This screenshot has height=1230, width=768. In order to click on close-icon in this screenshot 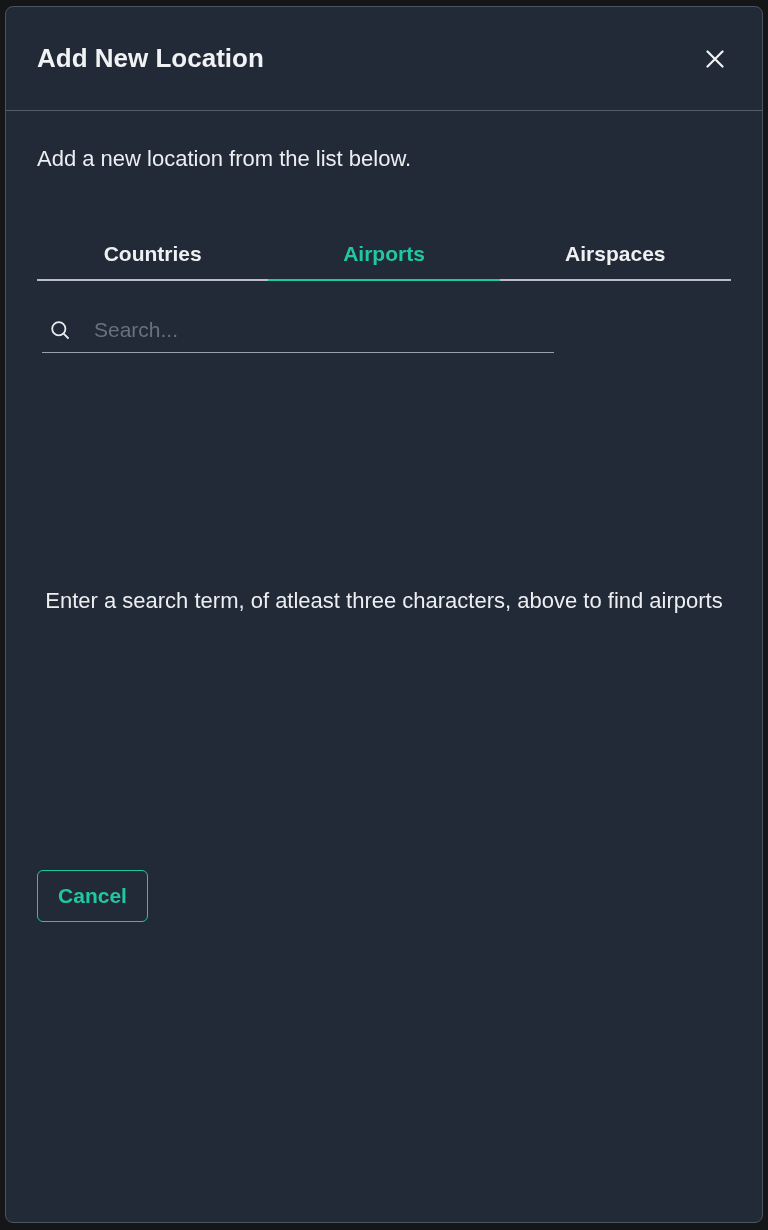, I will do `click(715, 58)`.